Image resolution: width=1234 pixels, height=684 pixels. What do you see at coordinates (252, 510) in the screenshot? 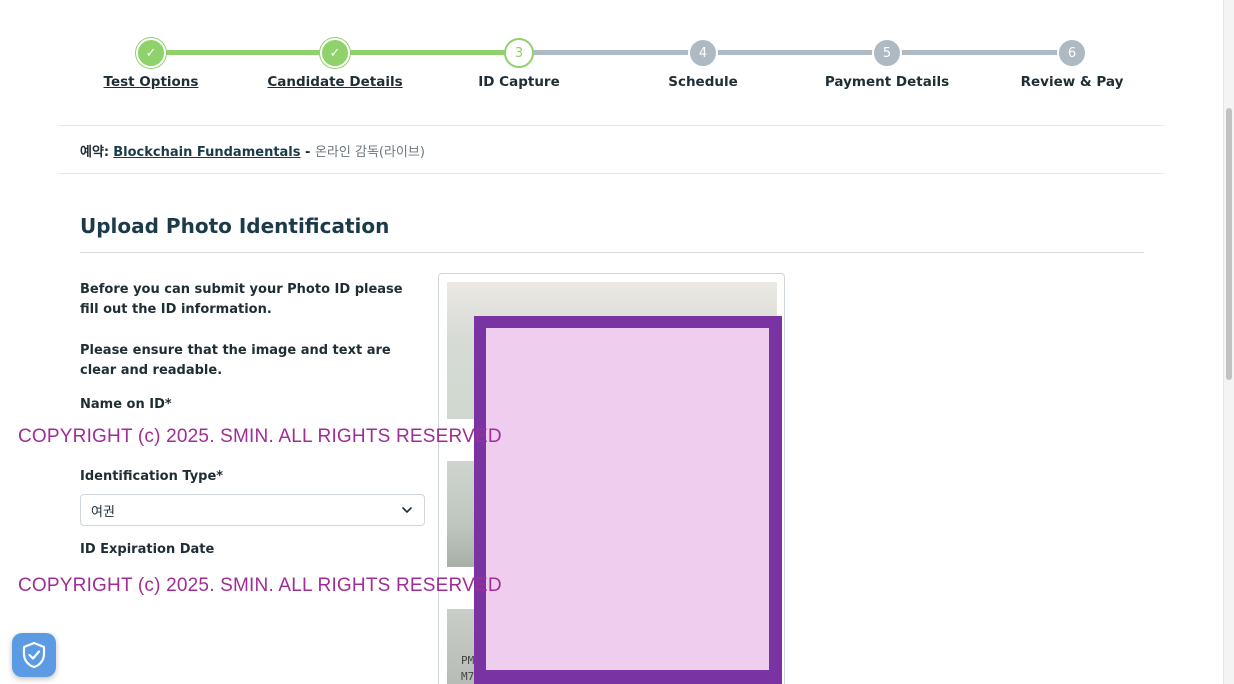
I see `identification-type-select: 여권` at bounding box center [252, 510].